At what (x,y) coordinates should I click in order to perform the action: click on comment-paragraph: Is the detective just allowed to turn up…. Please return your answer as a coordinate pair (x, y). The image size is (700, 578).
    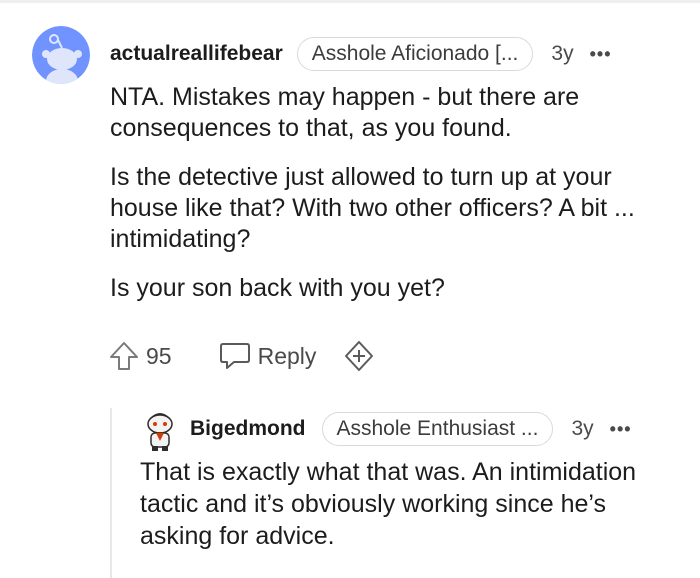
    Looking at the image, I should click on (372, 208).